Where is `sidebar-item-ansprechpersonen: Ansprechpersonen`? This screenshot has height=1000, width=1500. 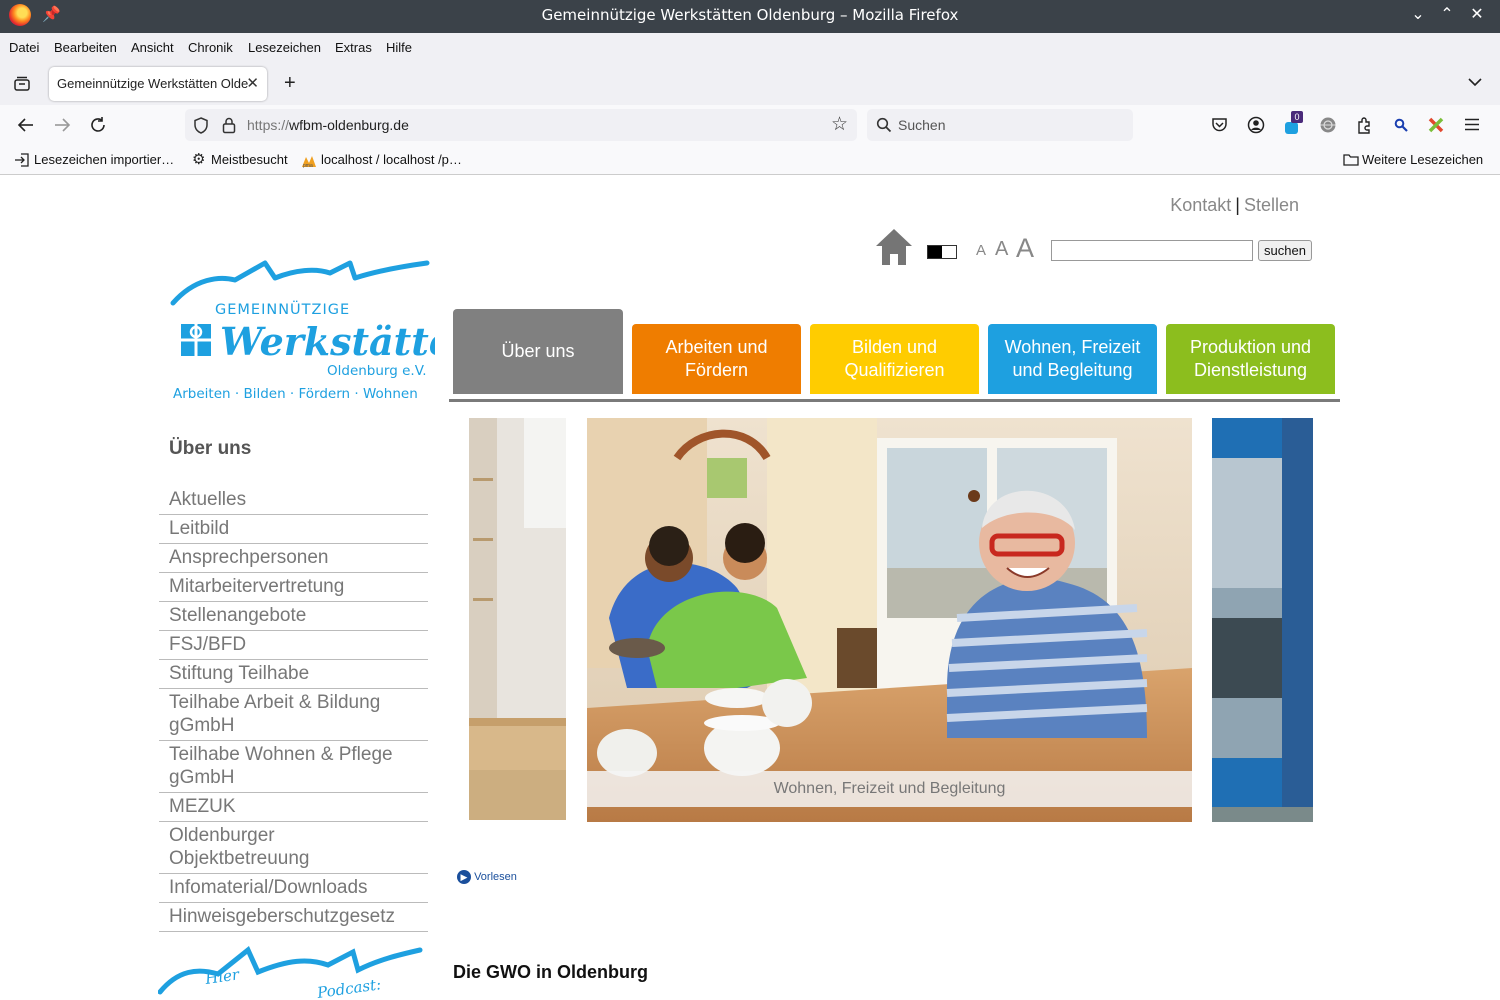
sidebar-item-ansprechpersonen: Ansprechpersonen is located at coordinates (293, 558).